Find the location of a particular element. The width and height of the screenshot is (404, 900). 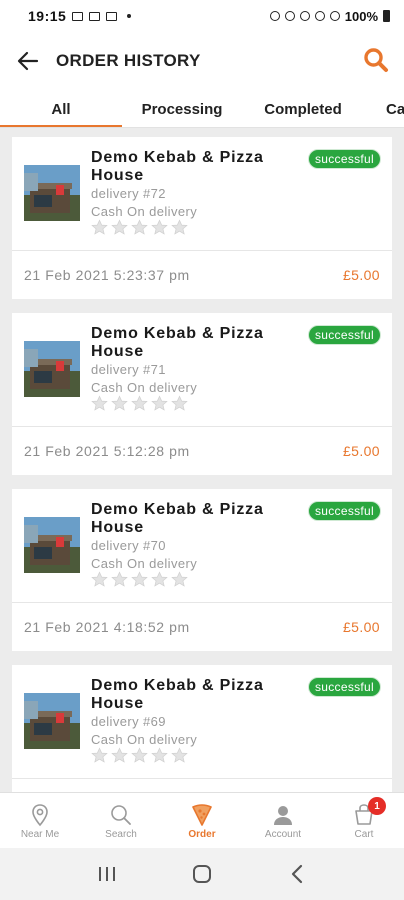

nav-order: Order is located at coordinates (202, 821).